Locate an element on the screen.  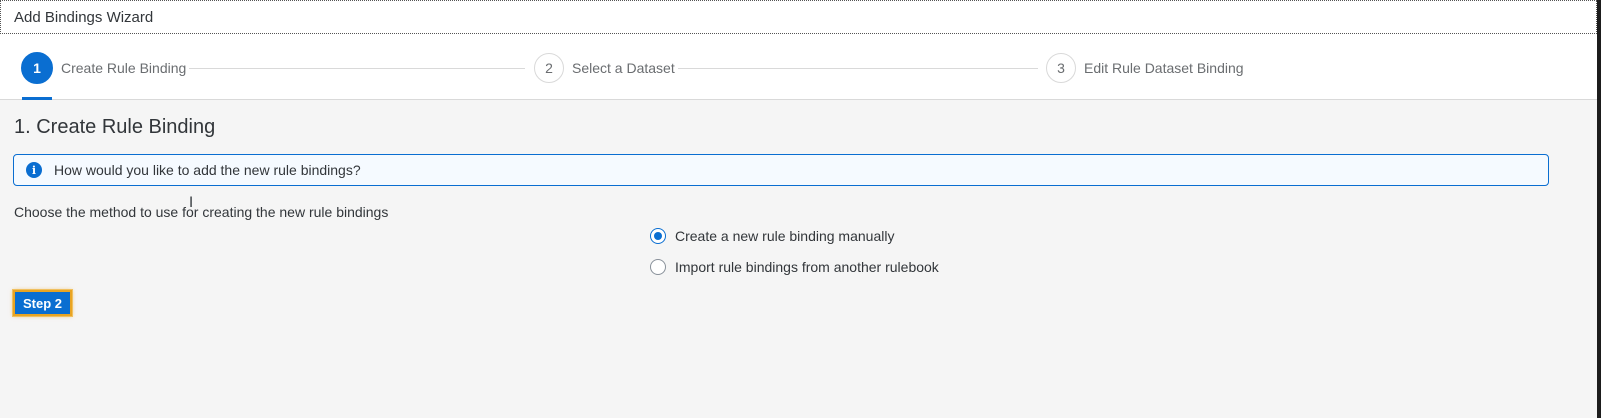
wizard-step-1: 1 Create Rule Binding is located at coordinates (103, 68).